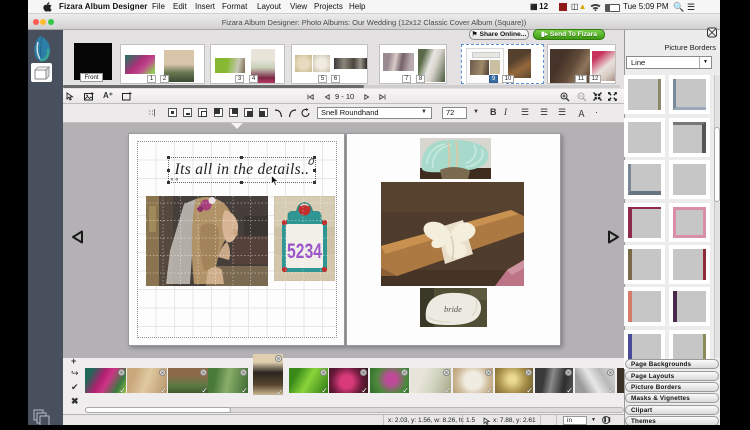 This screenshot has width=750, height=430. Describe the element at coordinates (304, 251) in the screenshot. I see `svg-text: 5234` at that location.